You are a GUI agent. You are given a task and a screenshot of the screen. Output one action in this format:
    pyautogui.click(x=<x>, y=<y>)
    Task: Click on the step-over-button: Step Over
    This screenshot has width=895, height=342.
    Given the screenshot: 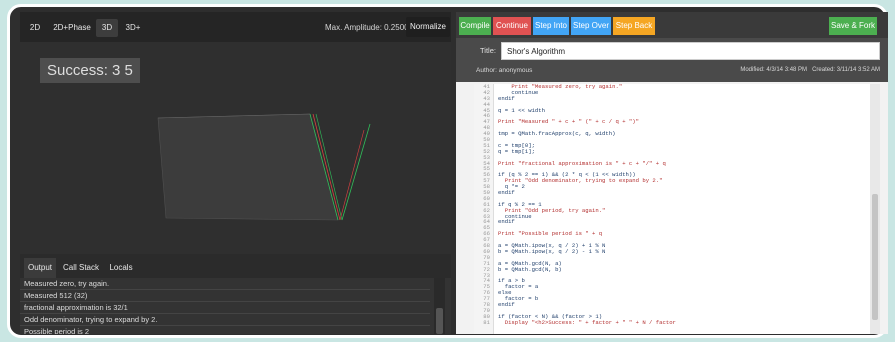 What is the action you would take?
    pyautogui.click(x=591, y=26)
    